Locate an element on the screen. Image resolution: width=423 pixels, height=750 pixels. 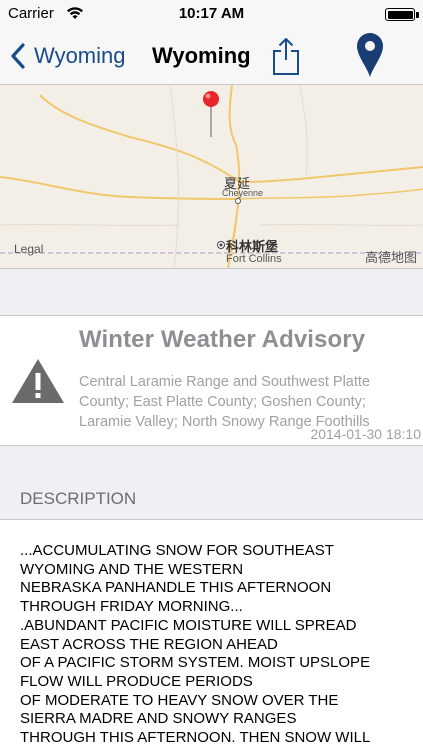
description-header-label: DESCRIPTION is located at coordinates (78, 498).